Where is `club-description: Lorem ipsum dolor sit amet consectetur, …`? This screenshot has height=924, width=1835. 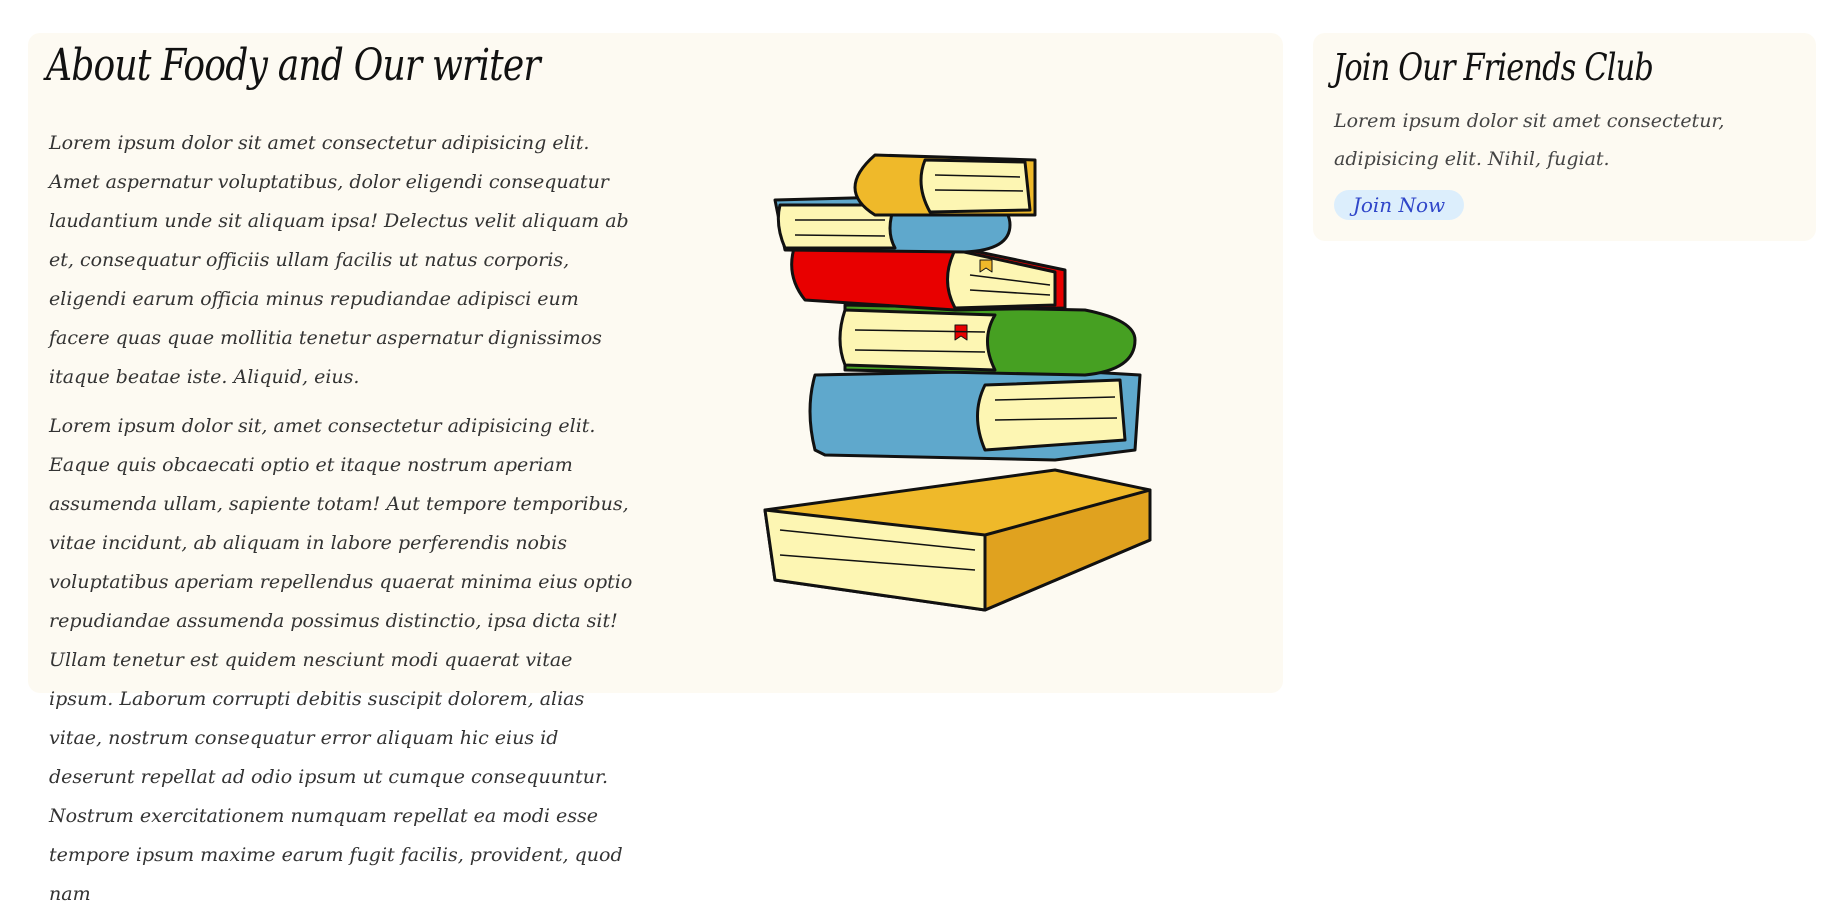
club-description: Lorem ipsum dolor sit amet consectetur, … is located at coordinates (1529, 140).